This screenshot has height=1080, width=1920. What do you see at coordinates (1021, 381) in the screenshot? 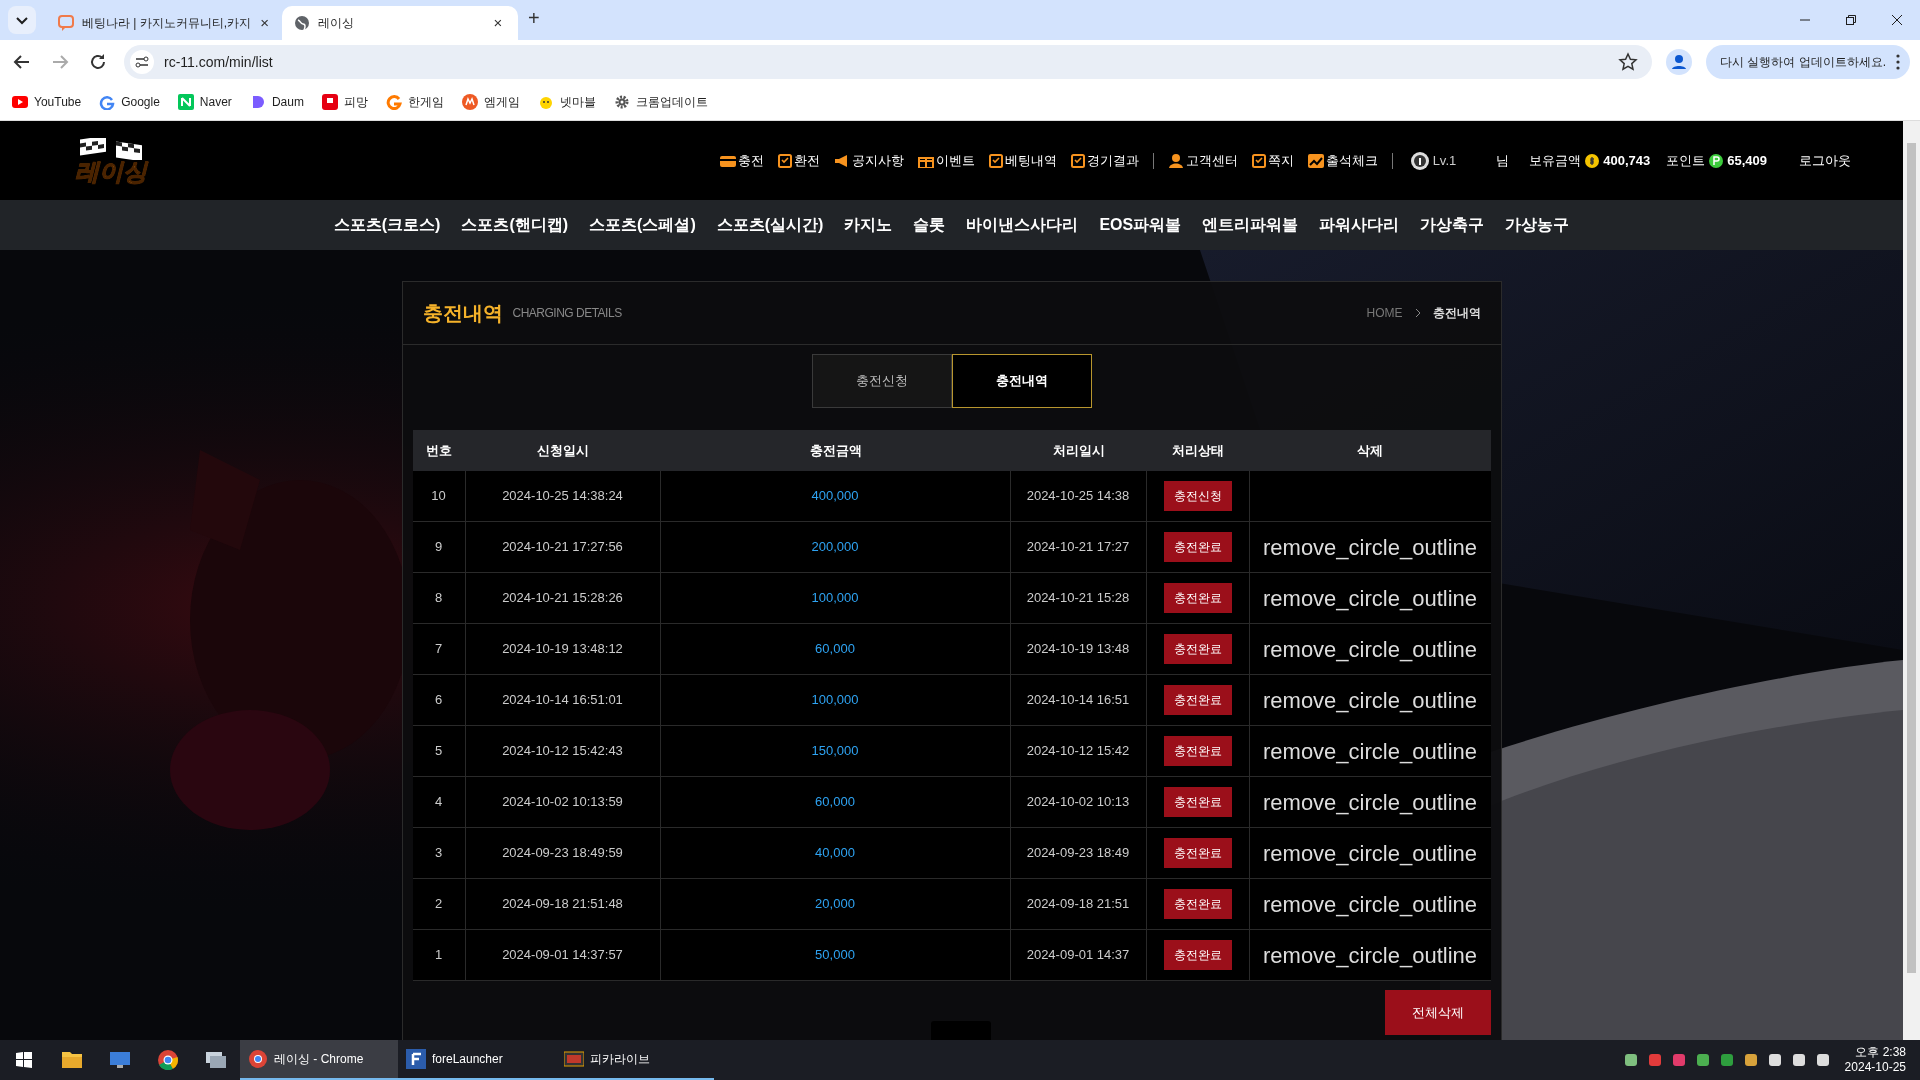
I see `tab: 충전내역` at bounding box center [1021, 381].